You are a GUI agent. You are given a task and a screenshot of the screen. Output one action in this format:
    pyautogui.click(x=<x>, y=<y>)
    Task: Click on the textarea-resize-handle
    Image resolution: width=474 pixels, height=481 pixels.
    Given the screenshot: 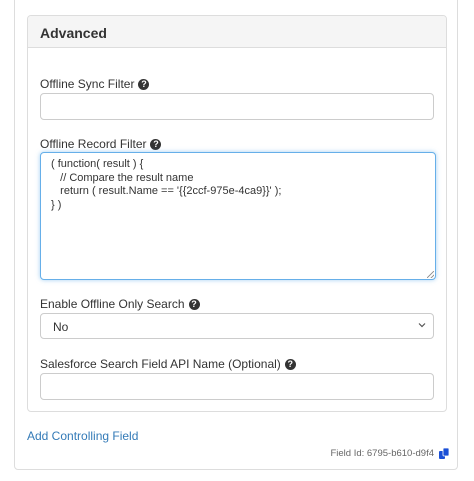 What is the action you would take?
    pyautogui.click(x=430, y=274)
    